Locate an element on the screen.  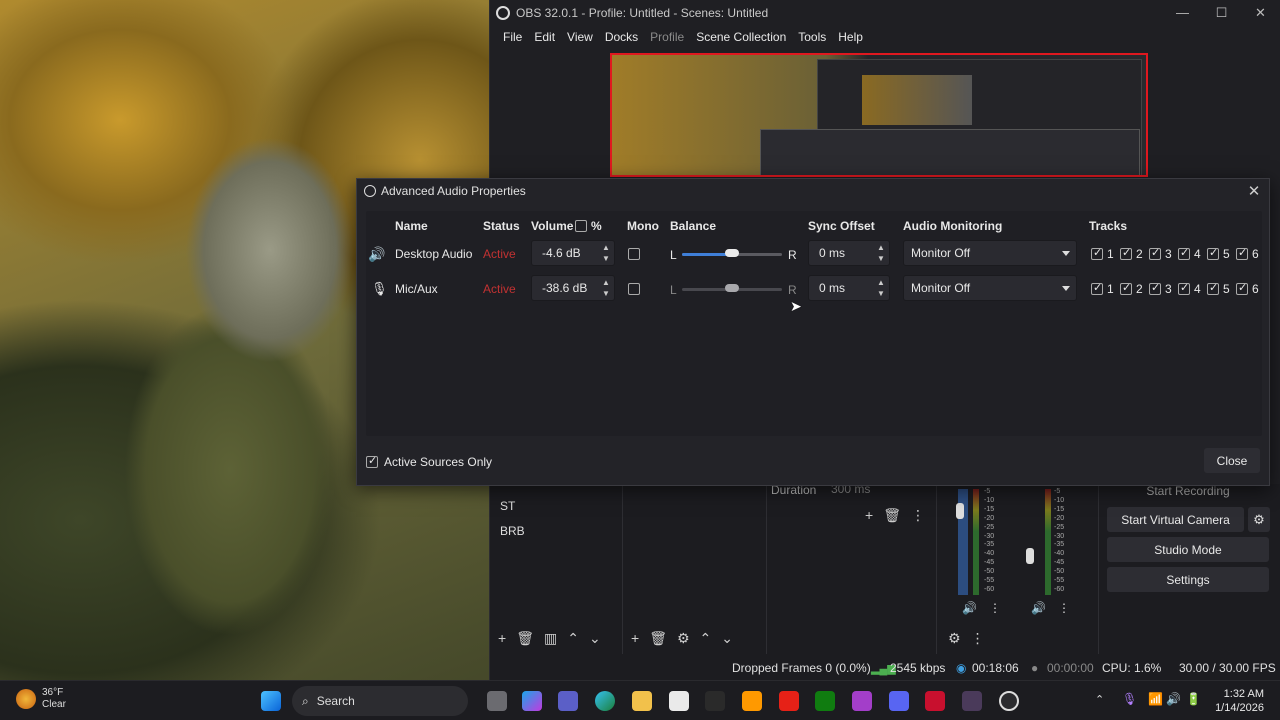
scene-item-st: ST is located at coordinates (507, 506).